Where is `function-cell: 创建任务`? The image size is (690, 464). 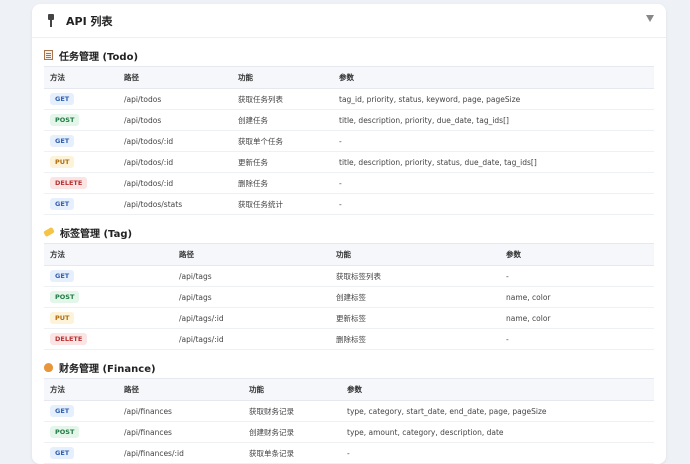 function-cell: 创建任务 is located at coordinates (282, 120).